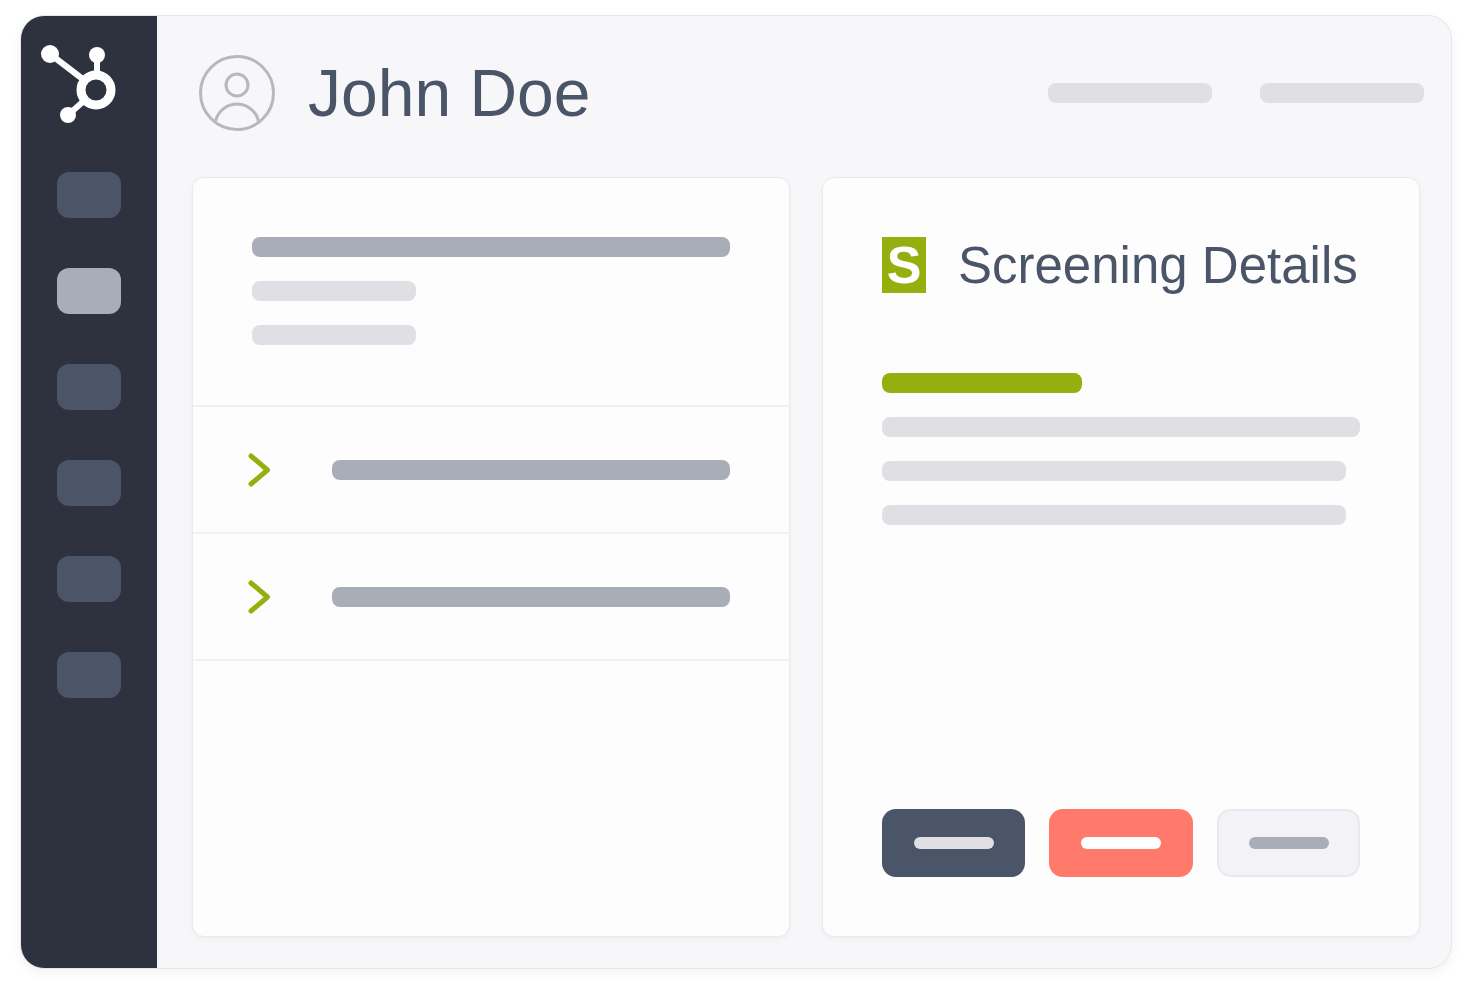  I want to click on danger-button, so click(1121, 843).